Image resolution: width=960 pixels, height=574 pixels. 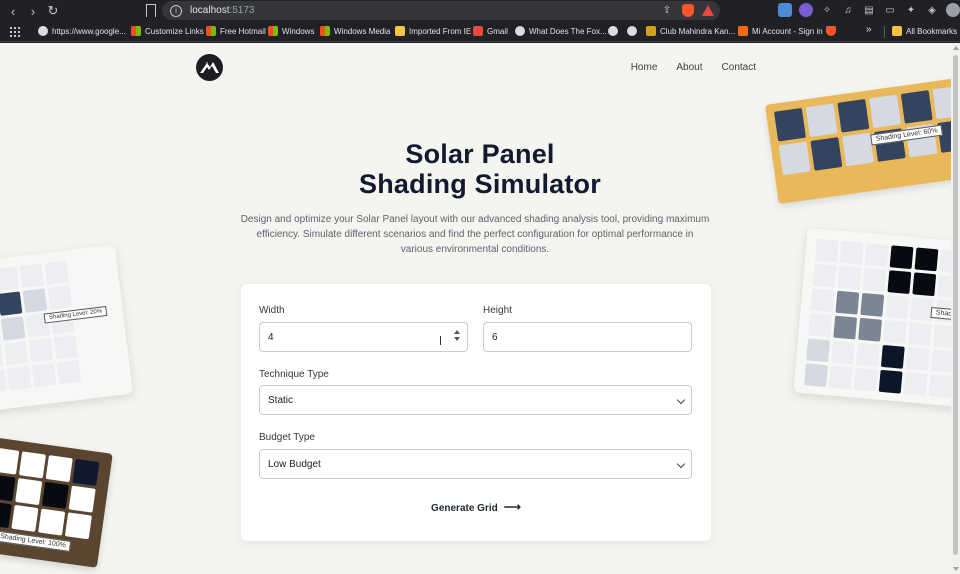 I want to click on bookmark-label: Customize Links, so click(x=174, y=31).